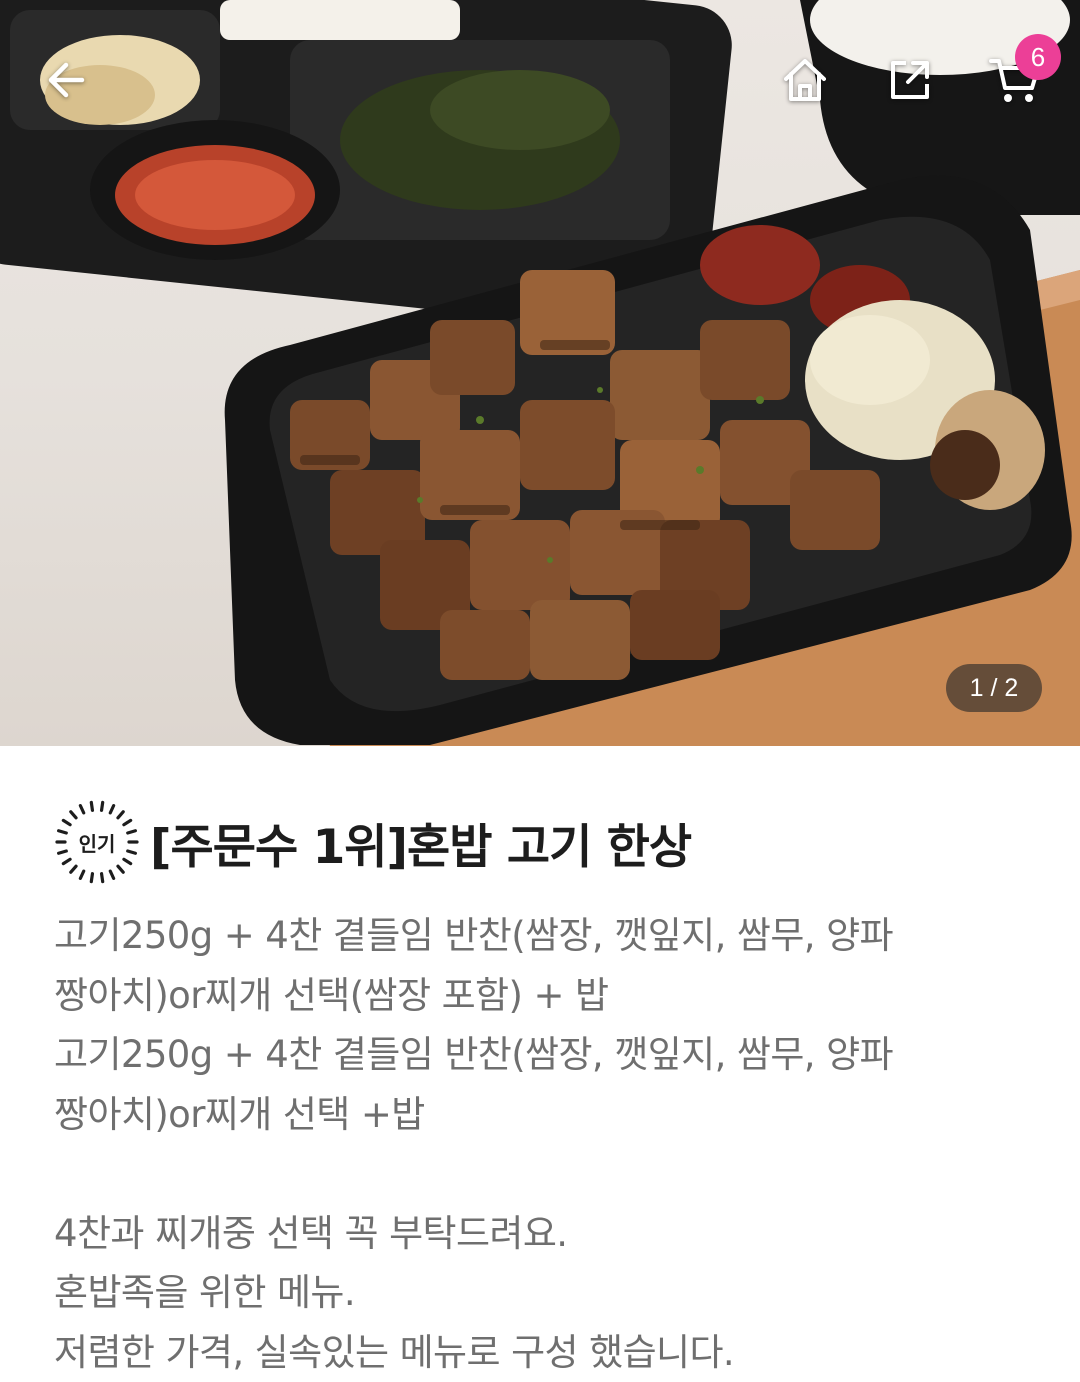 The image size is (1080, 1382). I want to click on home-button, so click(805, 80).